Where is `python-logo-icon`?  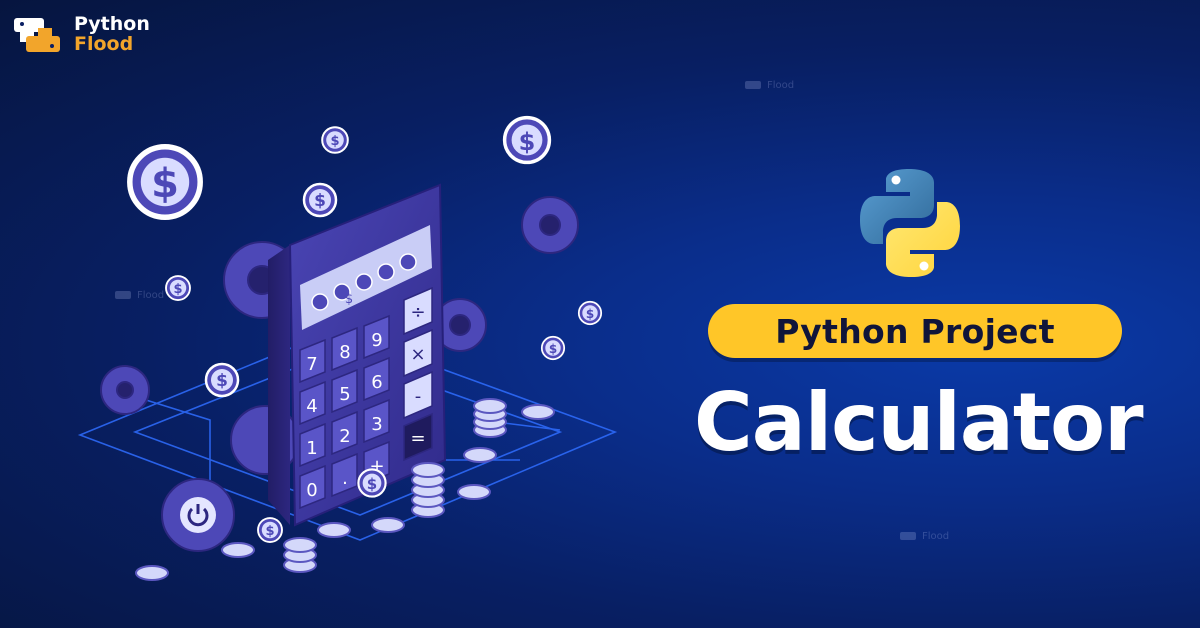
python-logo-icon is located at coordinates (910, 223).